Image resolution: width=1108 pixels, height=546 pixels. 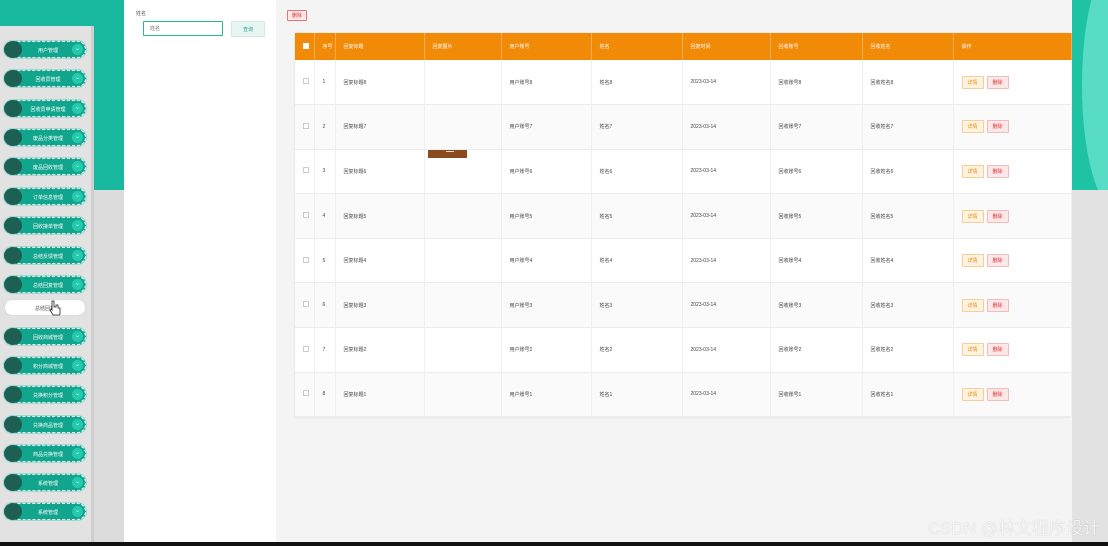 What do you see at coordinates (45, 336) in the screenshot?
I see `sidebar-item: 回收商城管理 ⌄` at bounding box center [45, 336].